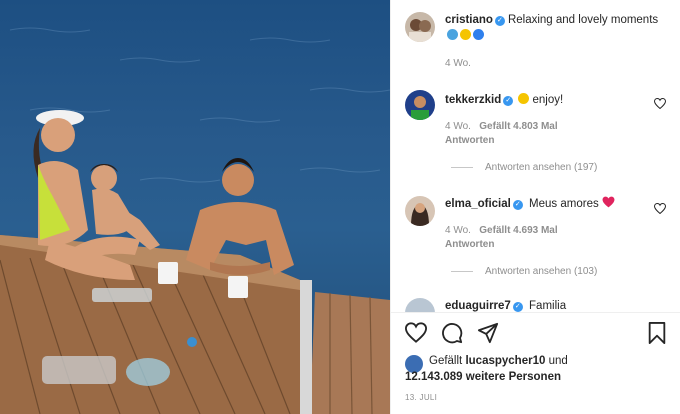  Describe the element at coordinates (518, 126) in the screenshot. I see `comment-1-likes: Gefällt 4.803 Mal` at that location.